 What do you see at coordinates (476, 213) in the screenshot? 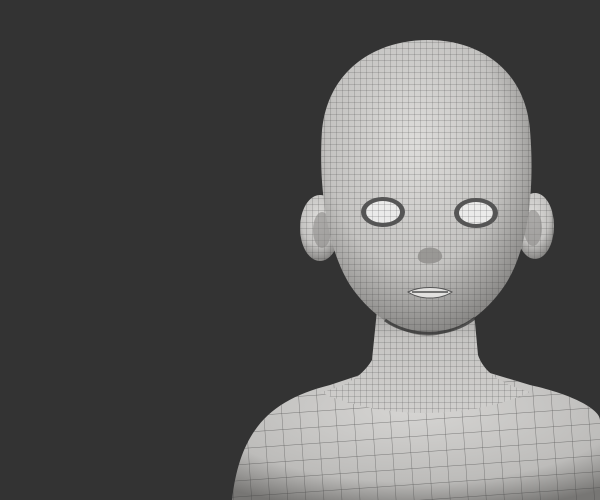
I see `right-eye` at bounding box center [476, 213].